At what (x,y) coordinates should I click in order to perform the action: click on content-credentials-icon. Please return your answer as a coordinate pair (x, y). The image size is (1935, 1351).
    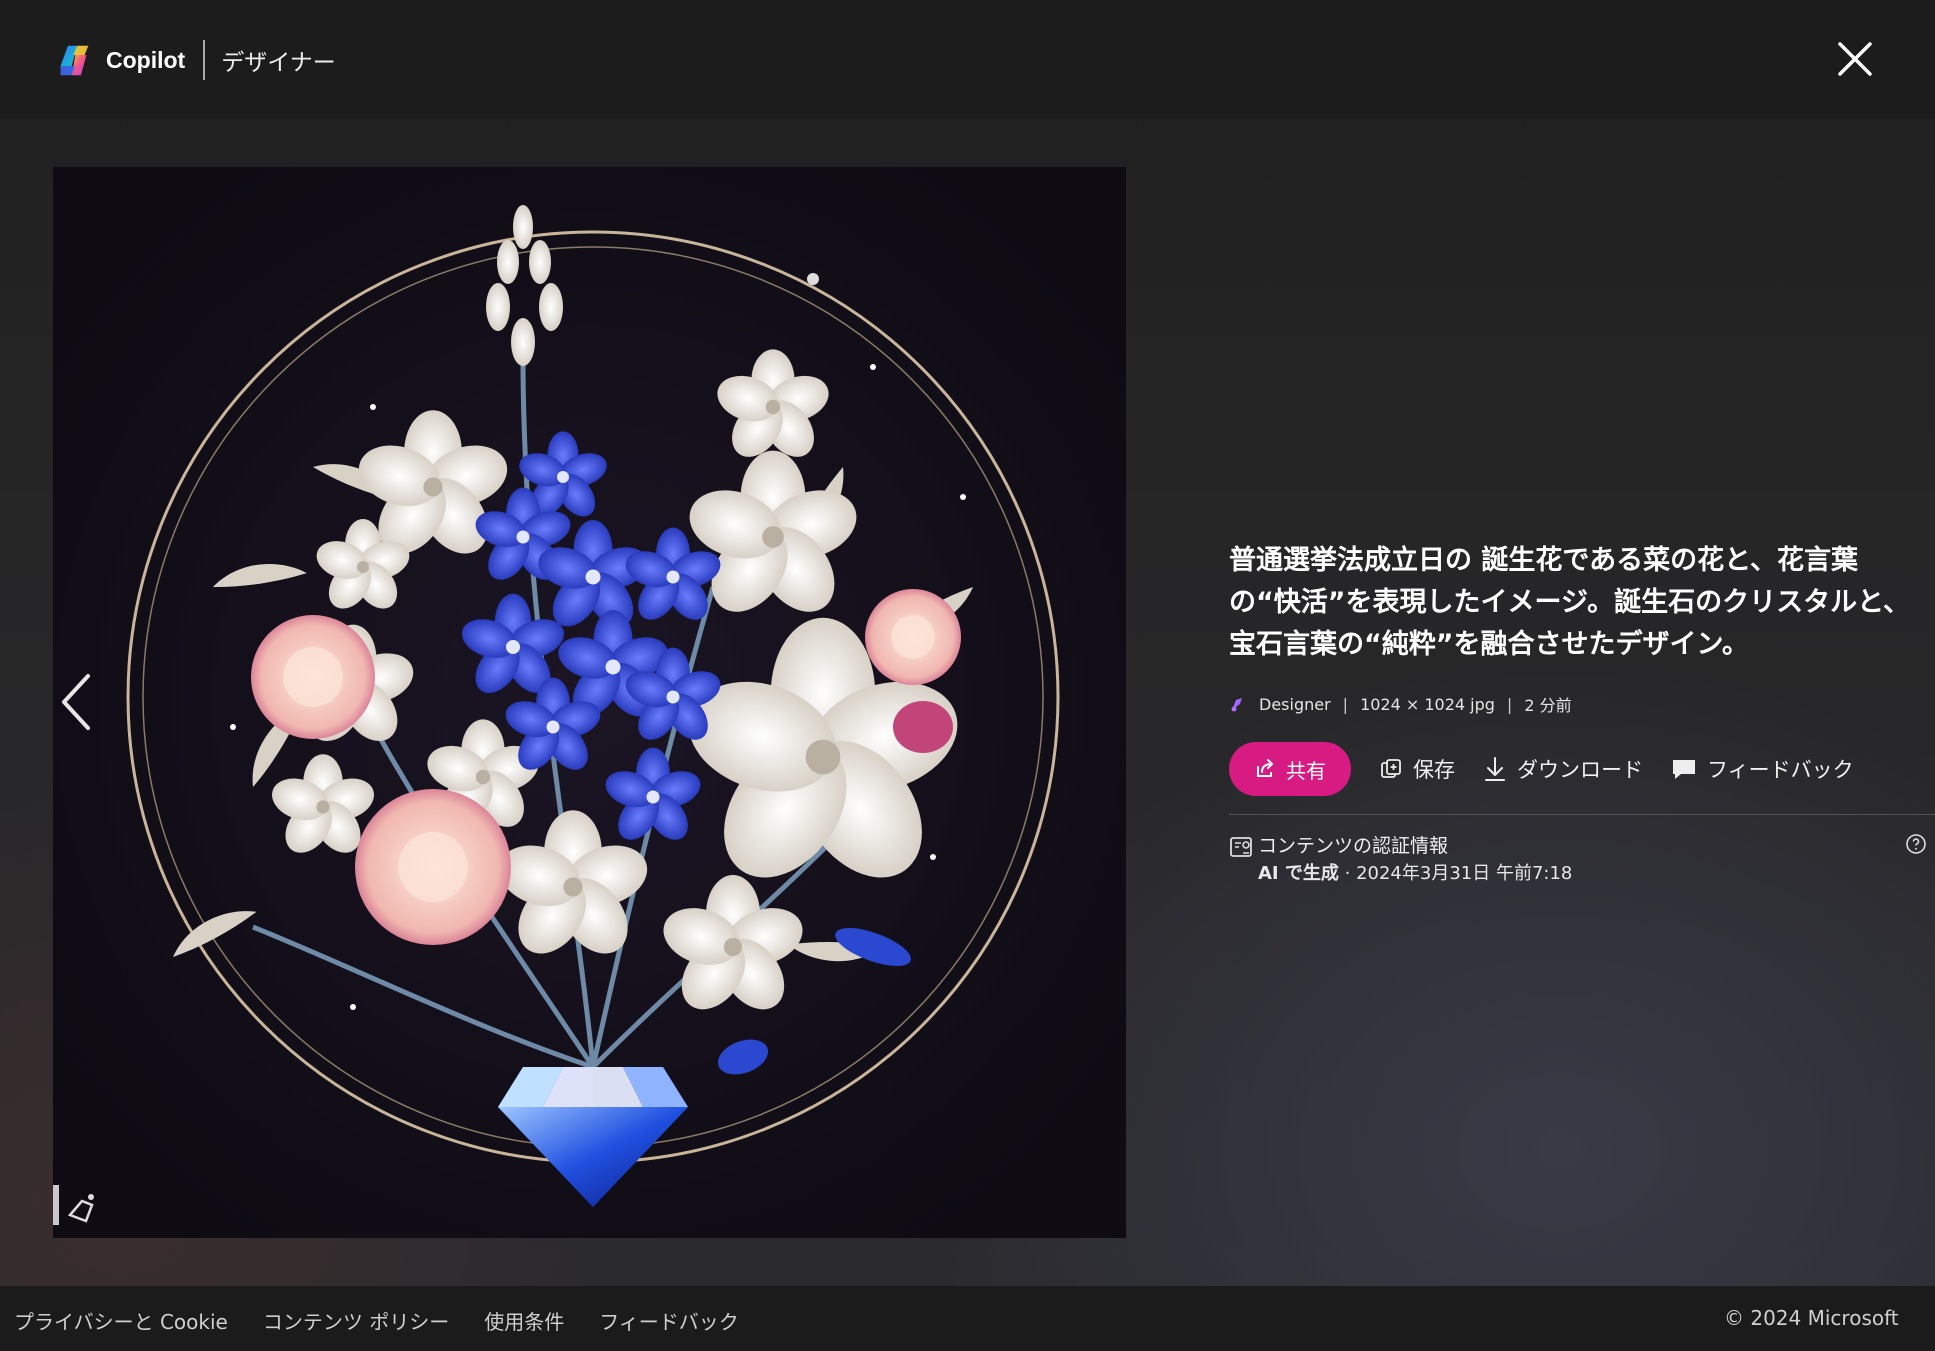
    Looking at the image, I should click on (1241, 847).